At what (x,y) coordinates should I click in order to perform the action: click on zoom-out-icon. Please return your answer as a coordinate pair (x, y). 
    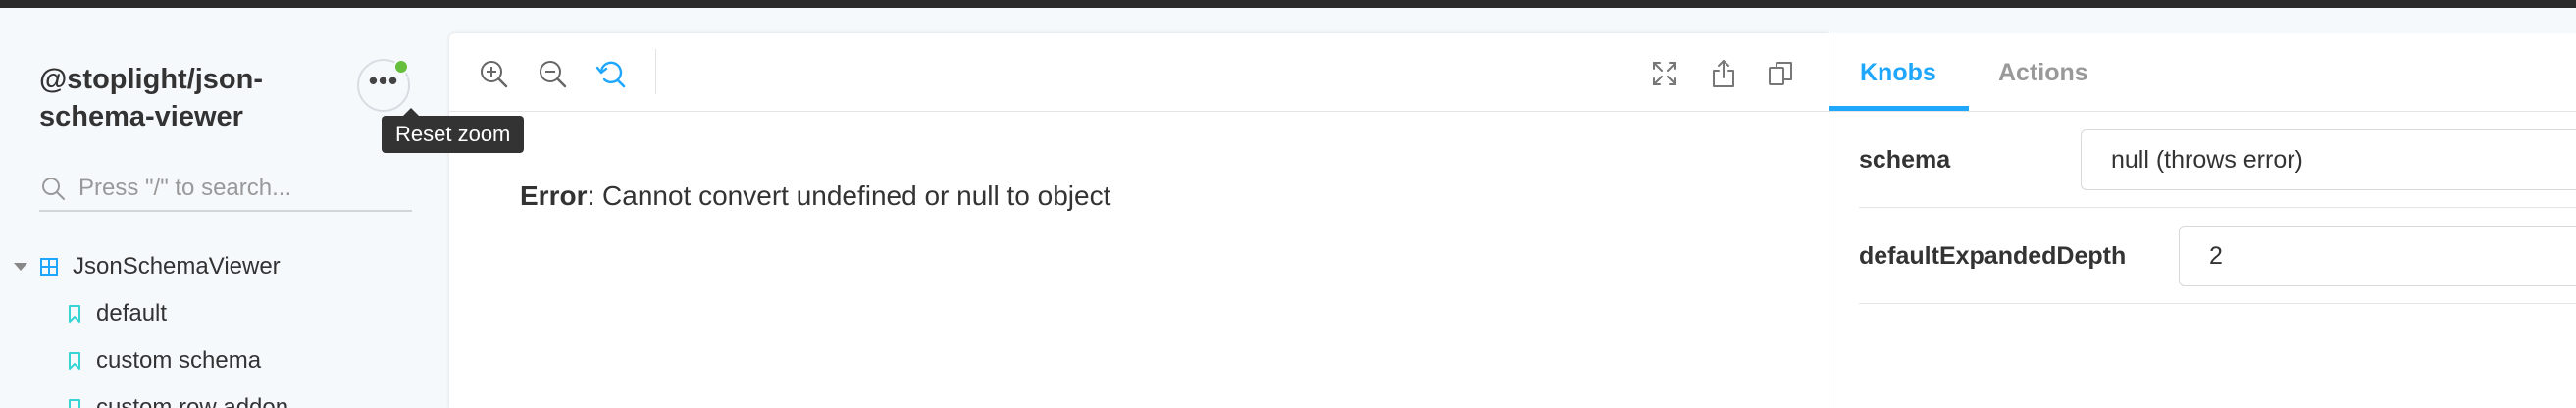
    Looking at the image, I should click on (553, 74).